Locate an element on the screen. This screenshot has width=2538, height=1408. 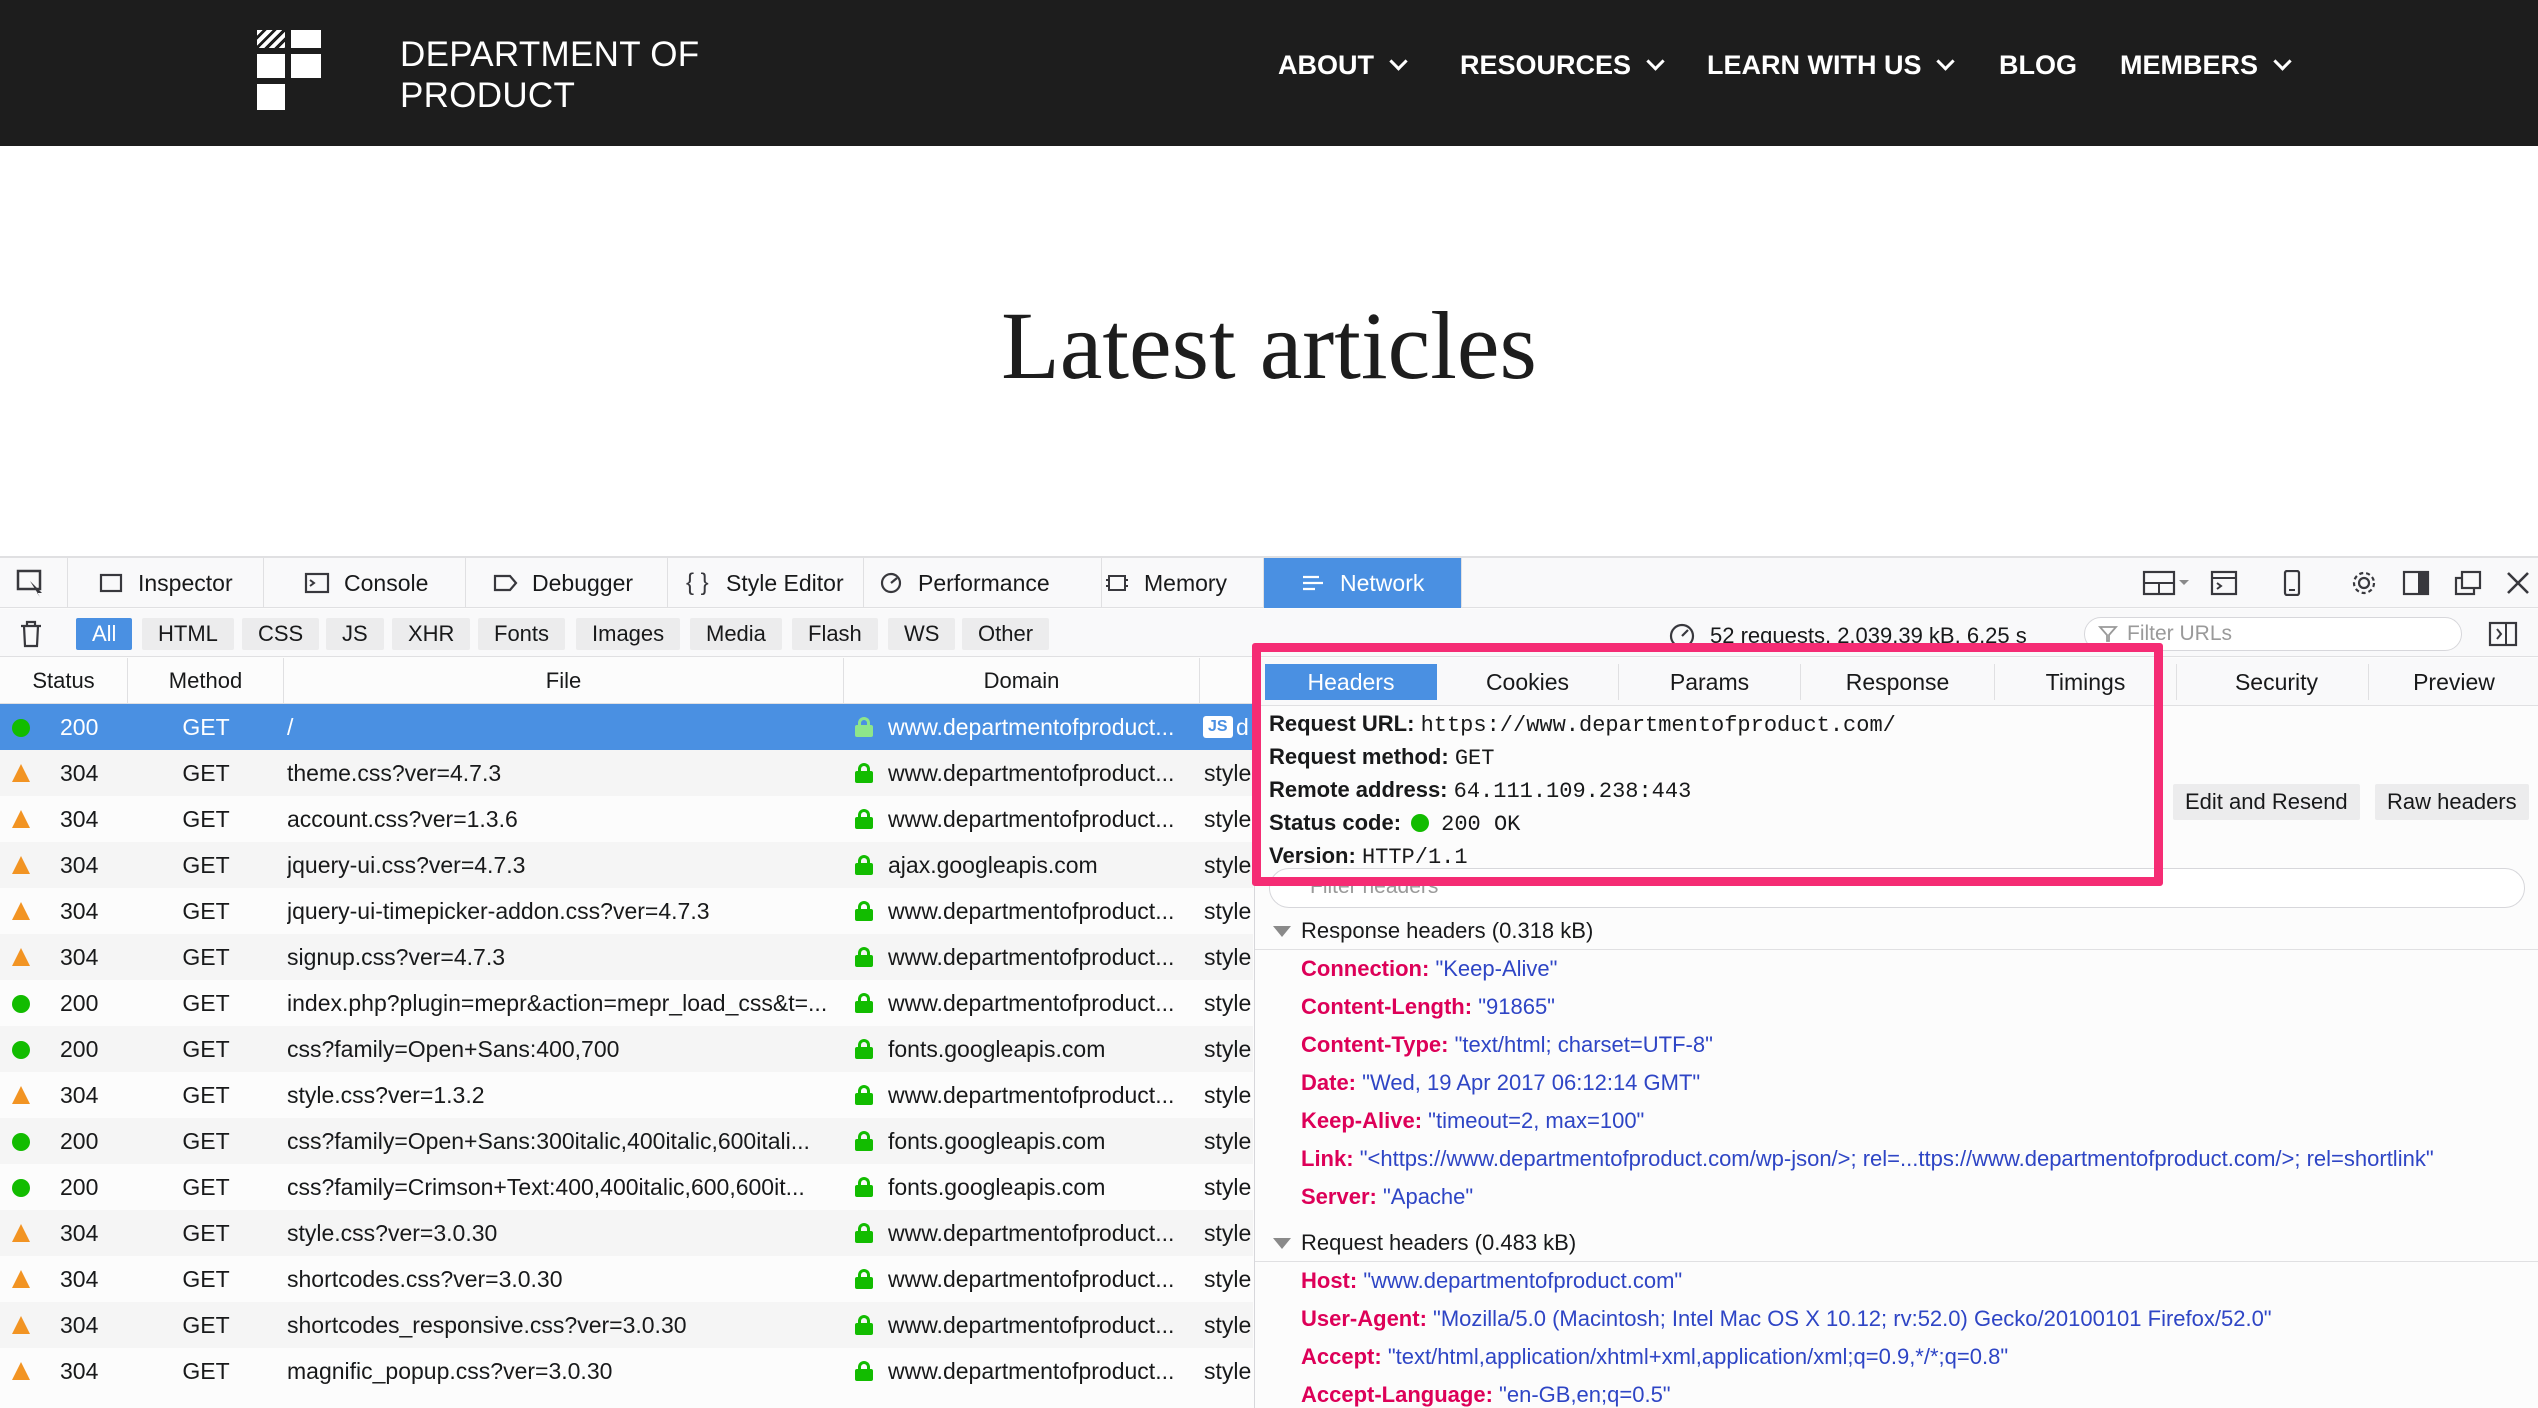
filter-html: HTML is located at coordinates (188, 634).